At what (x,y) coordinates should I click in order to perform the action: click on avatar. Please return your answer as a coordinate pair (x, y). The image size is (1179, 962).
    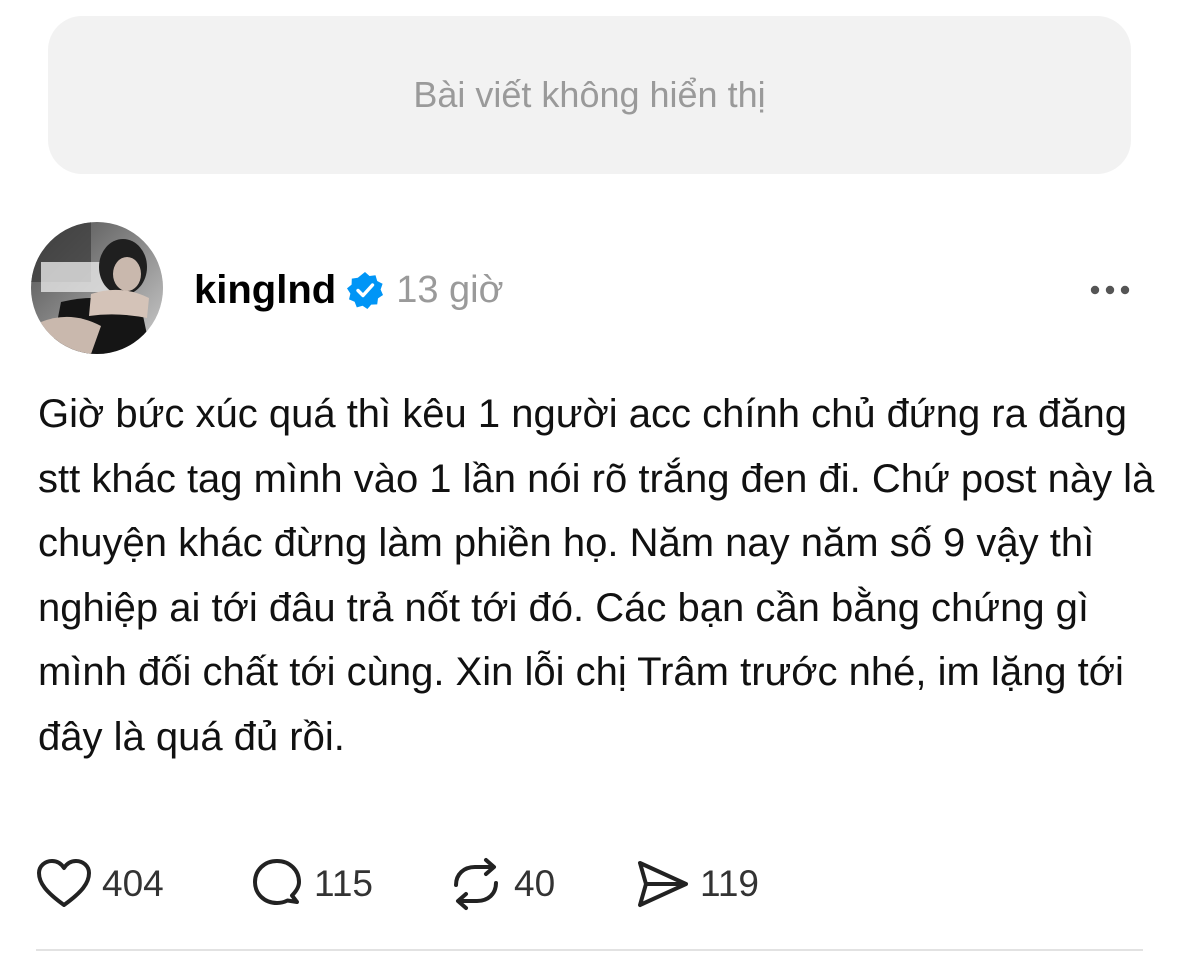
    Looking at the image, I should click on (97, 288).